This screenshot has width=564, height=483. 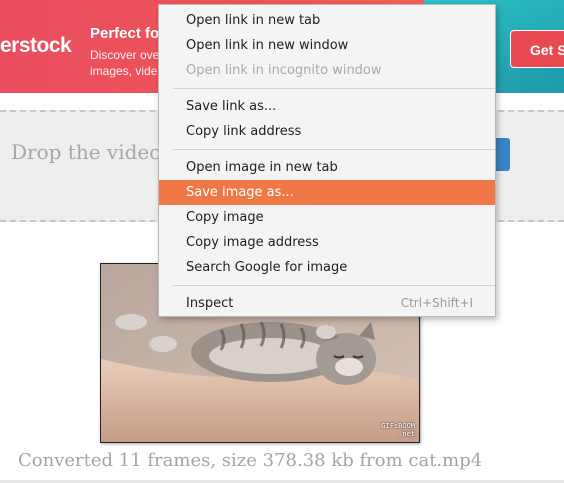 I want to click on menu-item-copy-link-address: Copy link address, so click(x=327, y=131).